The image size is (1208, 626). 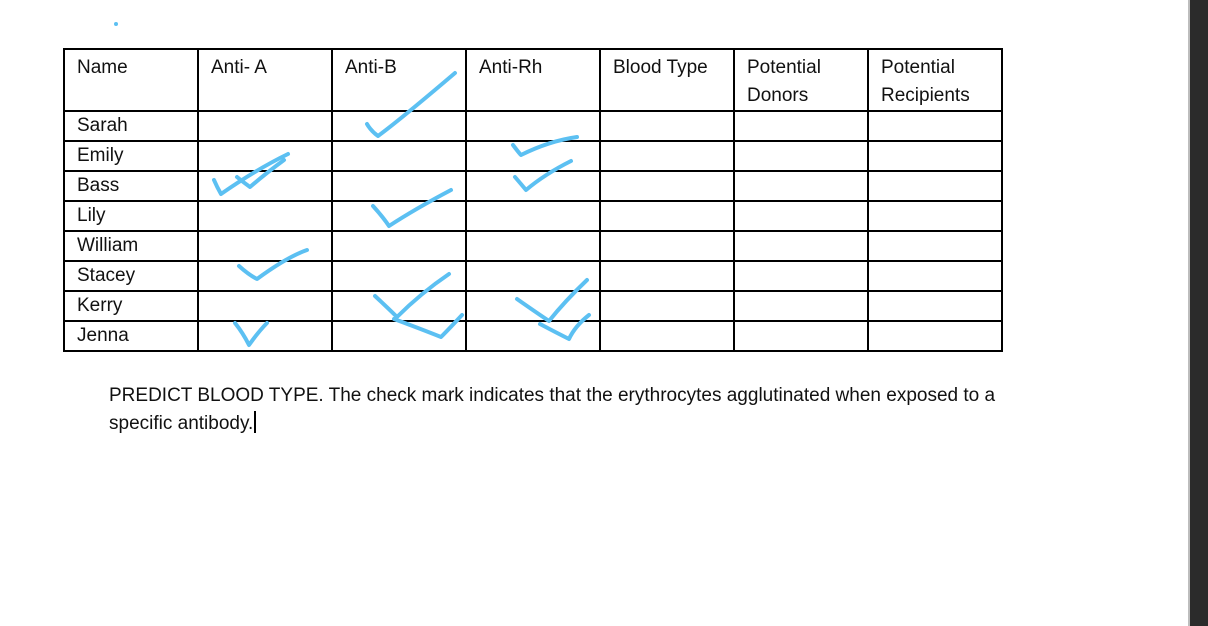 I want to click on table-row: Emily, so click(x=533, y=156).